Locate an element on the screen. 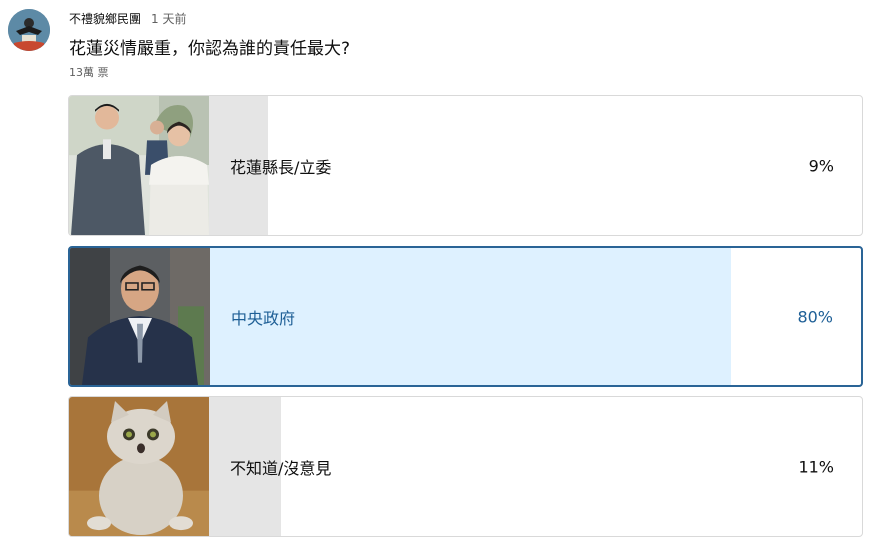 The width and height of the screenshot is (873, 549). option-percent: 80% is located at coordinates (815, 316).